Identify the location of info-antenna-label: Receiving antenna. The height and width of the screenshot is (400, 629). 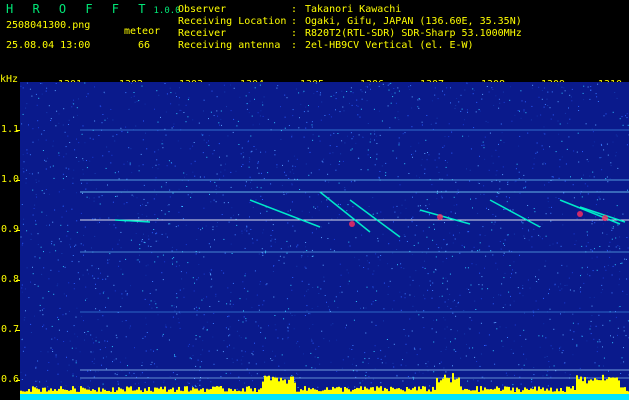
(229, 45).